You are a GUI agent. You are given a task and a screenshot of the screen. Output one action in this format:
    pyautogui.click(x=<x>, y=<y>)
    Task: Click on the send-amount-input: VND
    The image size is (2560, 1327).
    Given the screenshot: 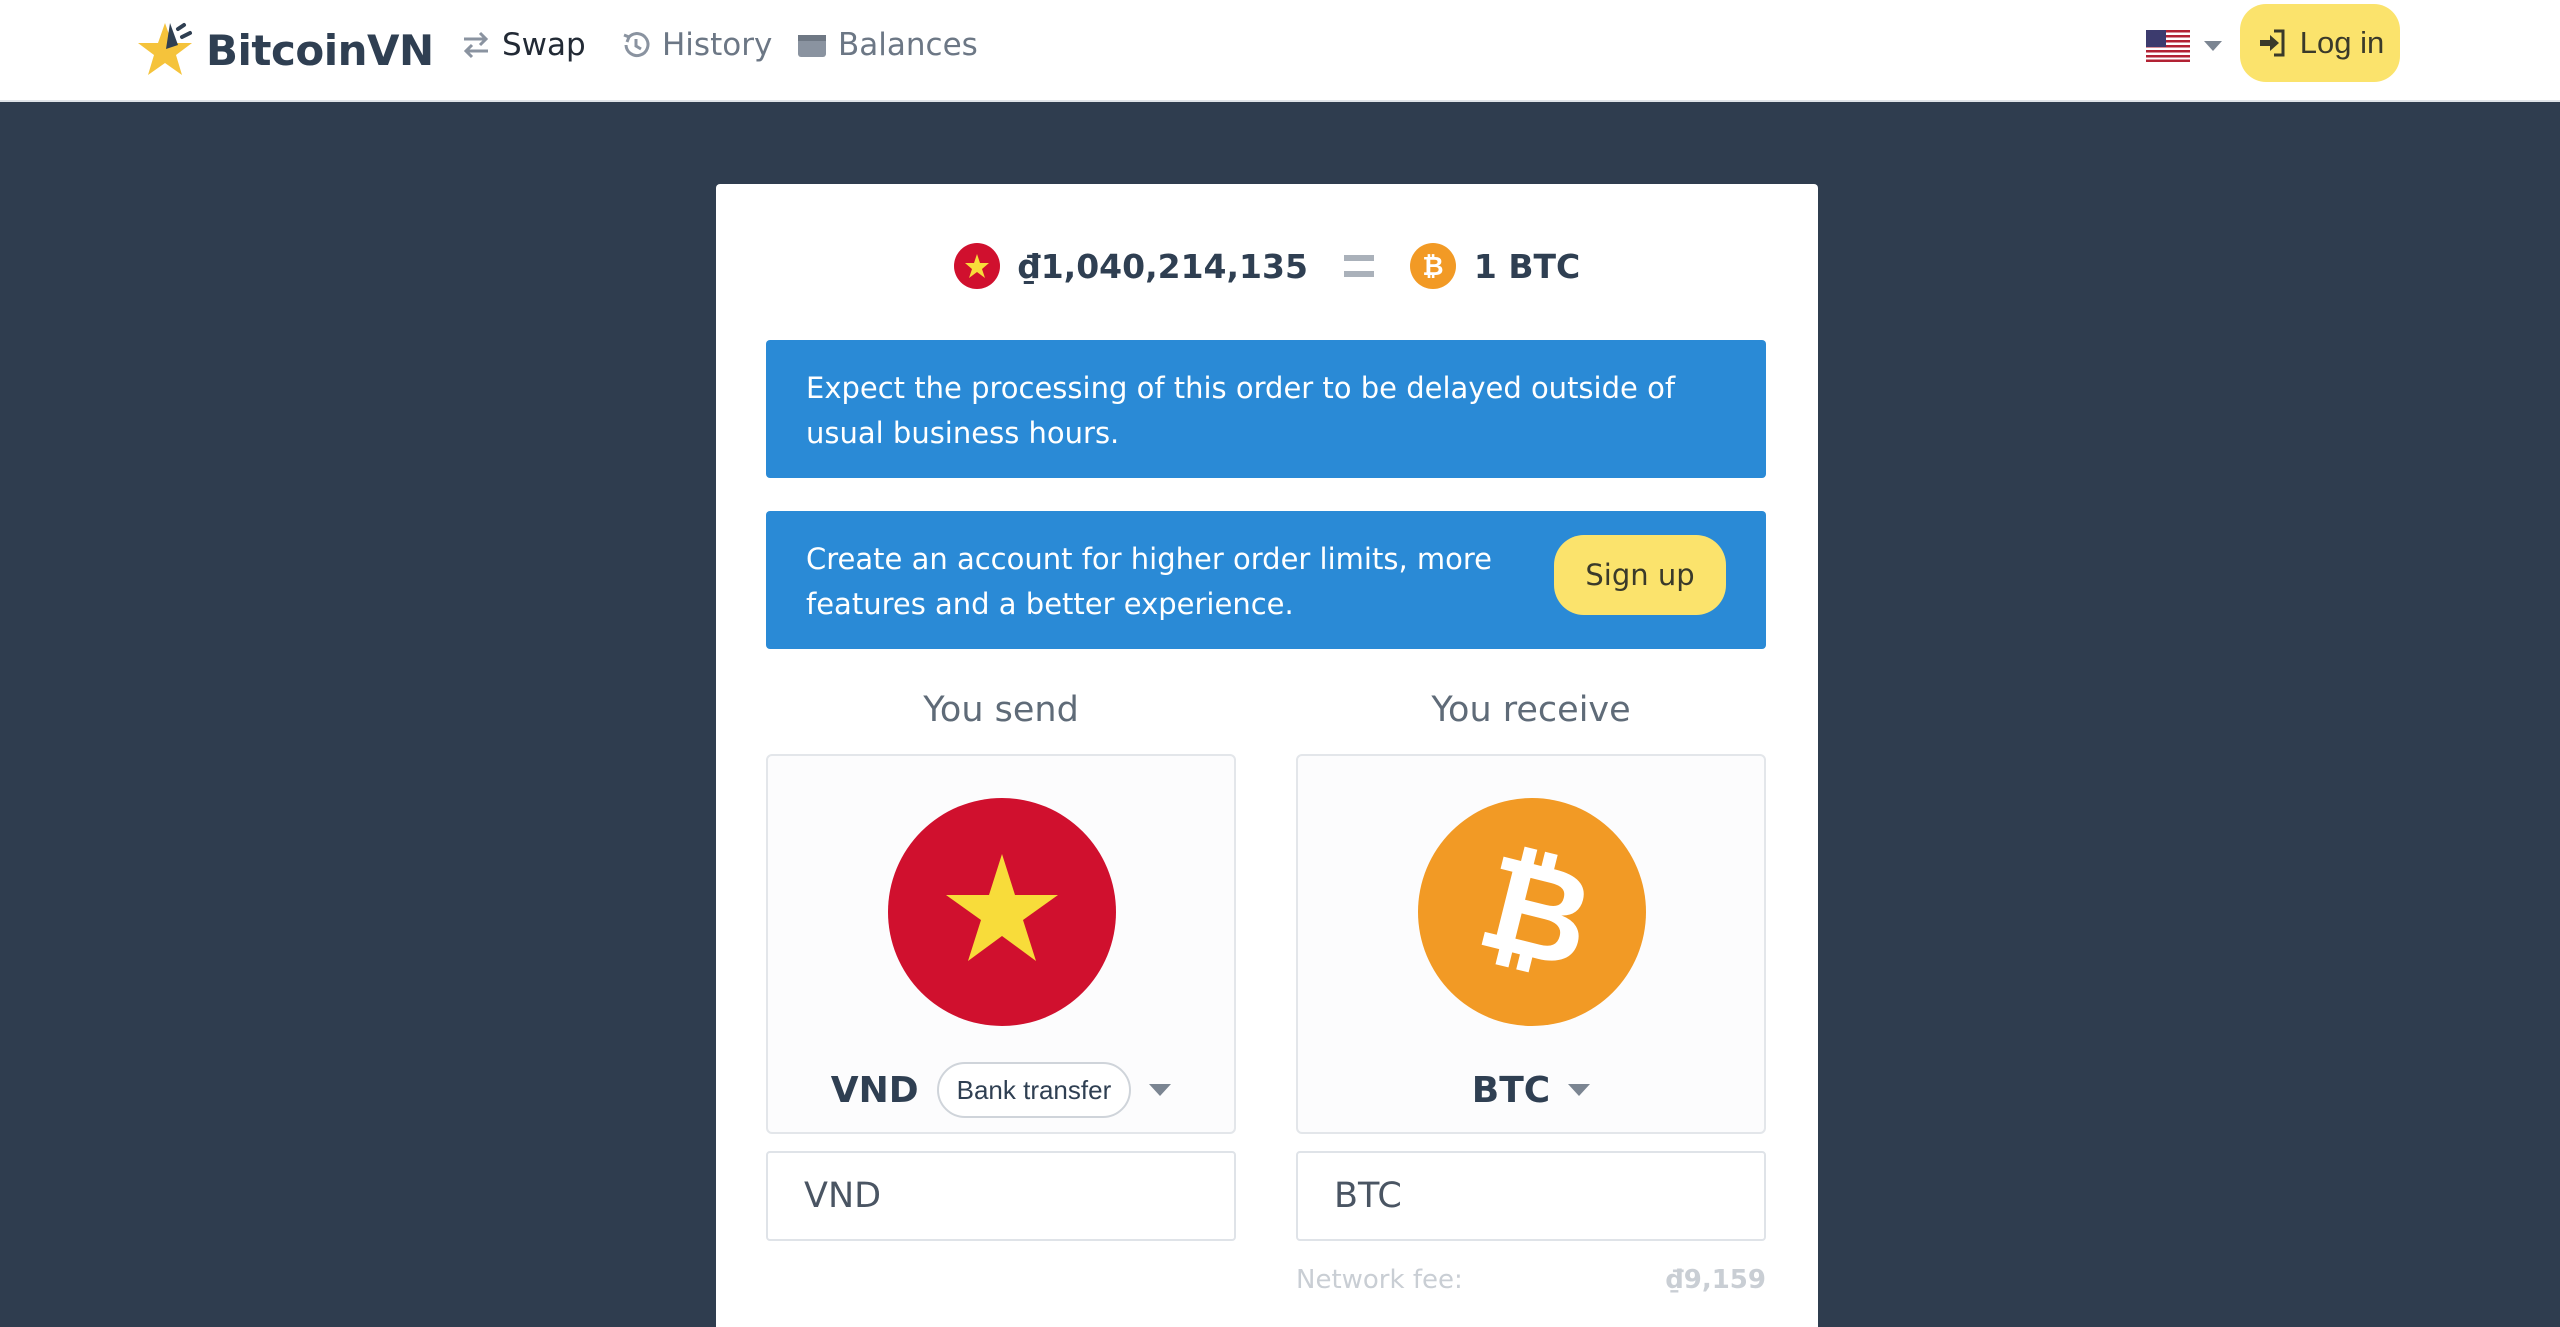 What is the action you would take?
    pyautogui.click(x=1001, y=1196)
    